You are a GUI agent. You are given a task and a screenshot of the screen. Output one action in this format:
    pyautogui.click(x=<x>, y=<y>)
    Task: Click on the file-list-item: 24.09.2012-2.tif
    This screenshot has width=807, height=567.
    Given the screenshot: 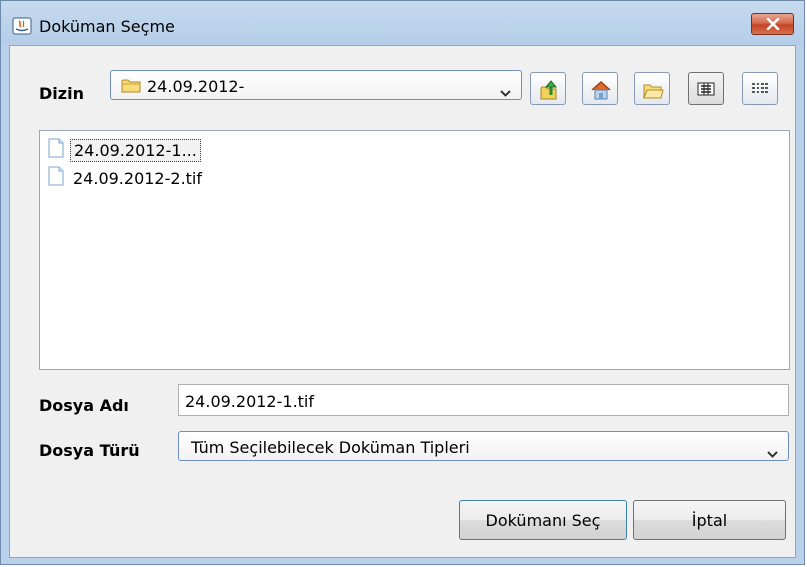 What is the action you would take?
    pyautogui.click(x=126, y=178)
    